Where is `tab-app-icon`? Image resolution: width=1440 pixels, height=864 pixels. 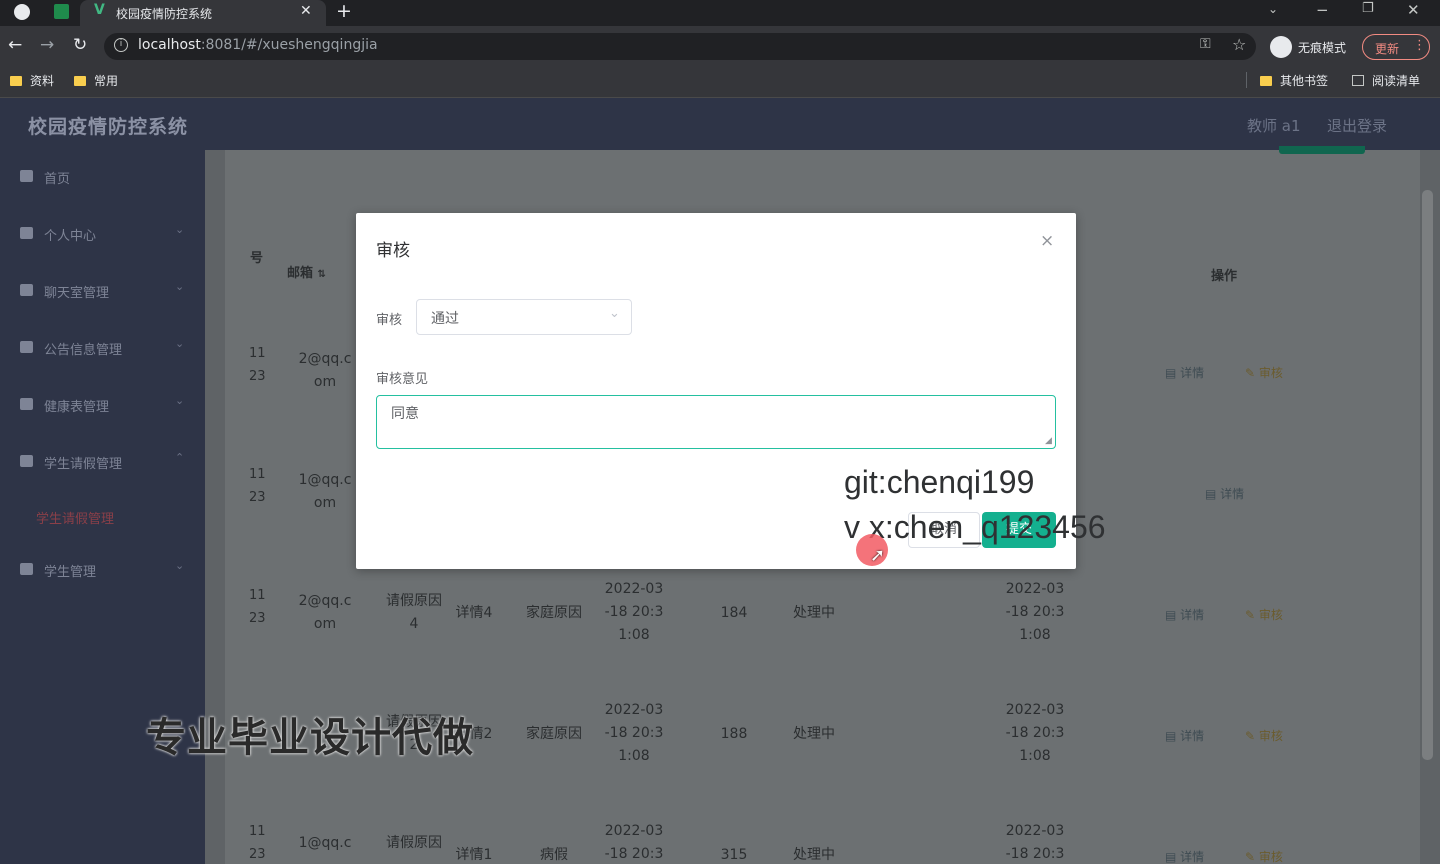 tab-app-icon is located at coordinates (61, 11).